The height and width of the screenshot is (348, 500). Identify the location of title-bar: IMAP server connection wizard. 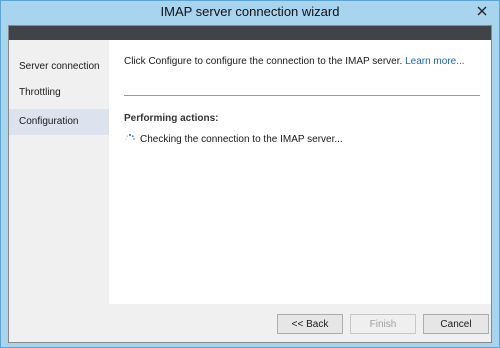
(250, 13).